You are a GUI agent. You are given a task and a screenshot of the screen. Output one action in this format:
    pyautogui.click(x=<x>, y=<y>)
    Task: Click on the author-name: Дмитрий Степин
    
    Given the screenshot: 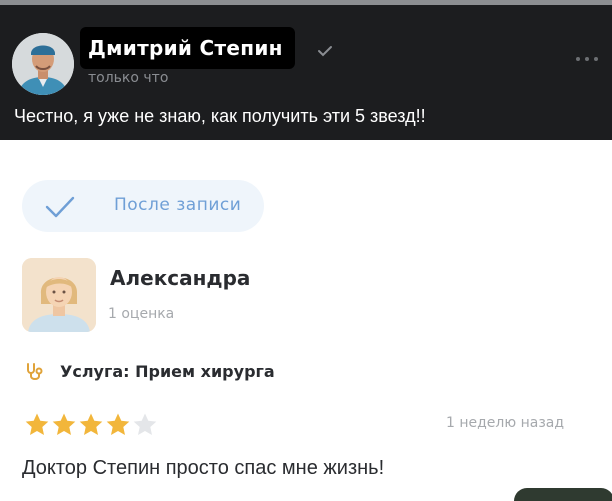 What is the action you would take?
    pyautogui.click(x=185, y=48)
    